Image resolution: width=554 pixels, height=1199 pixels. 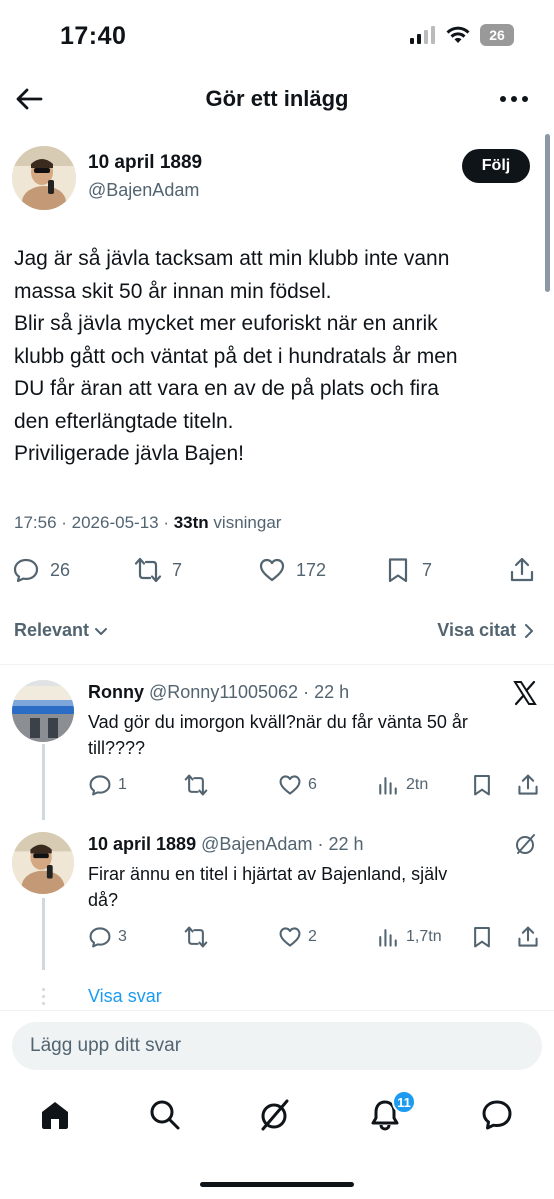 I want to click on tab-messages, so click(x=498, y=1116).